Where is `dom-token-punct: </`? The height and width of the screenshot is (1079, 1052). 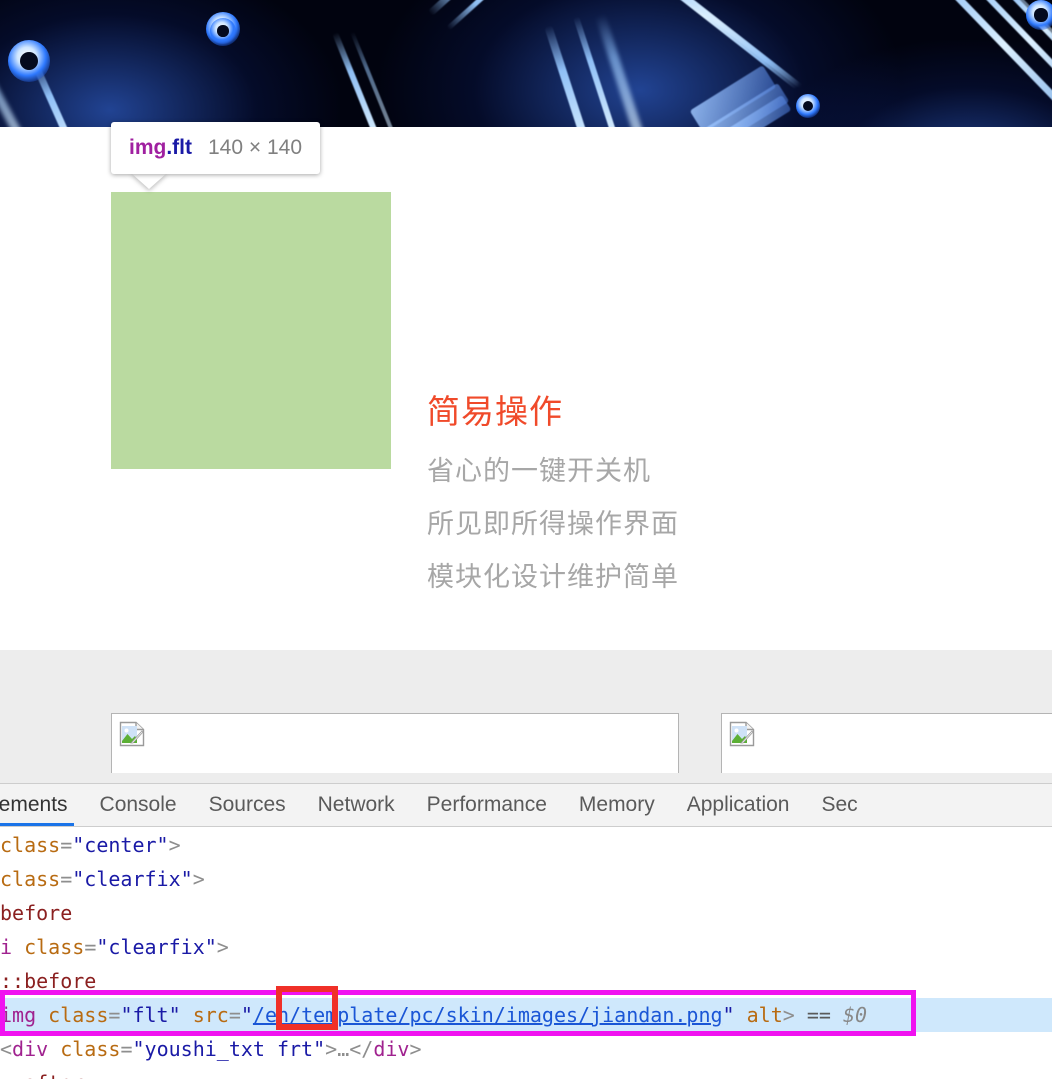 dom-token-punct: </ is located at coordinates (361, 1049).